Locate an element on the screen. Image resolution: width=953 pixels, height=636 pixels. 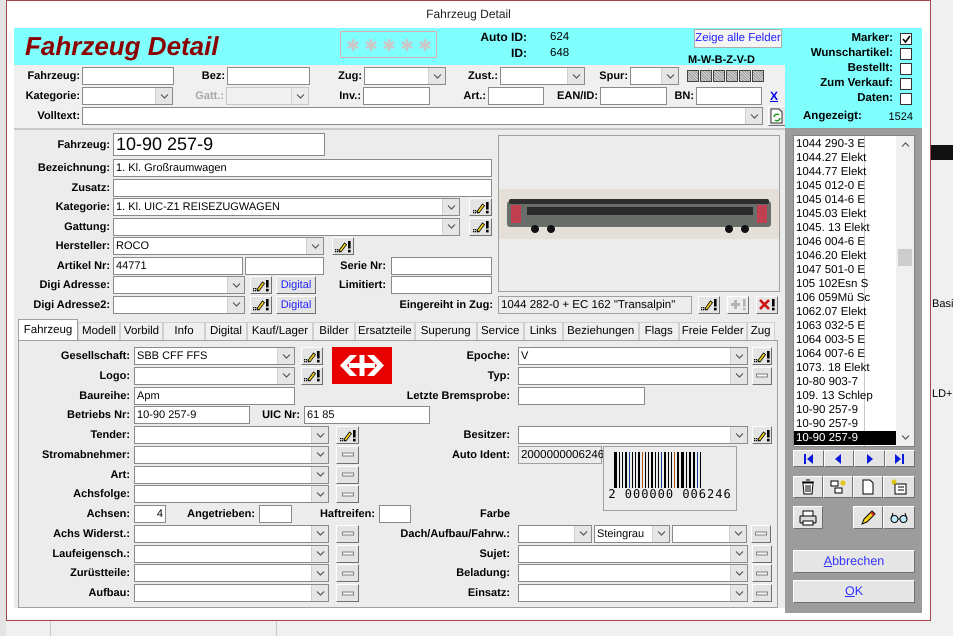
list-item: 1044 290-3 E is located at coordinates (845, 144).